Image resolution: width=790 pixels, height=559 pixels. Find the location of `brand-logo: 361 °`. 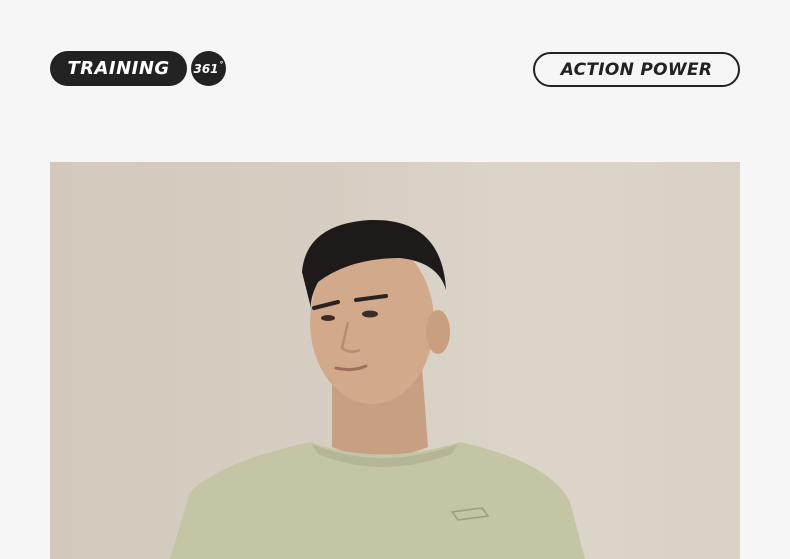

brand-logo: 361 ° is located at coordinates (208, 68).